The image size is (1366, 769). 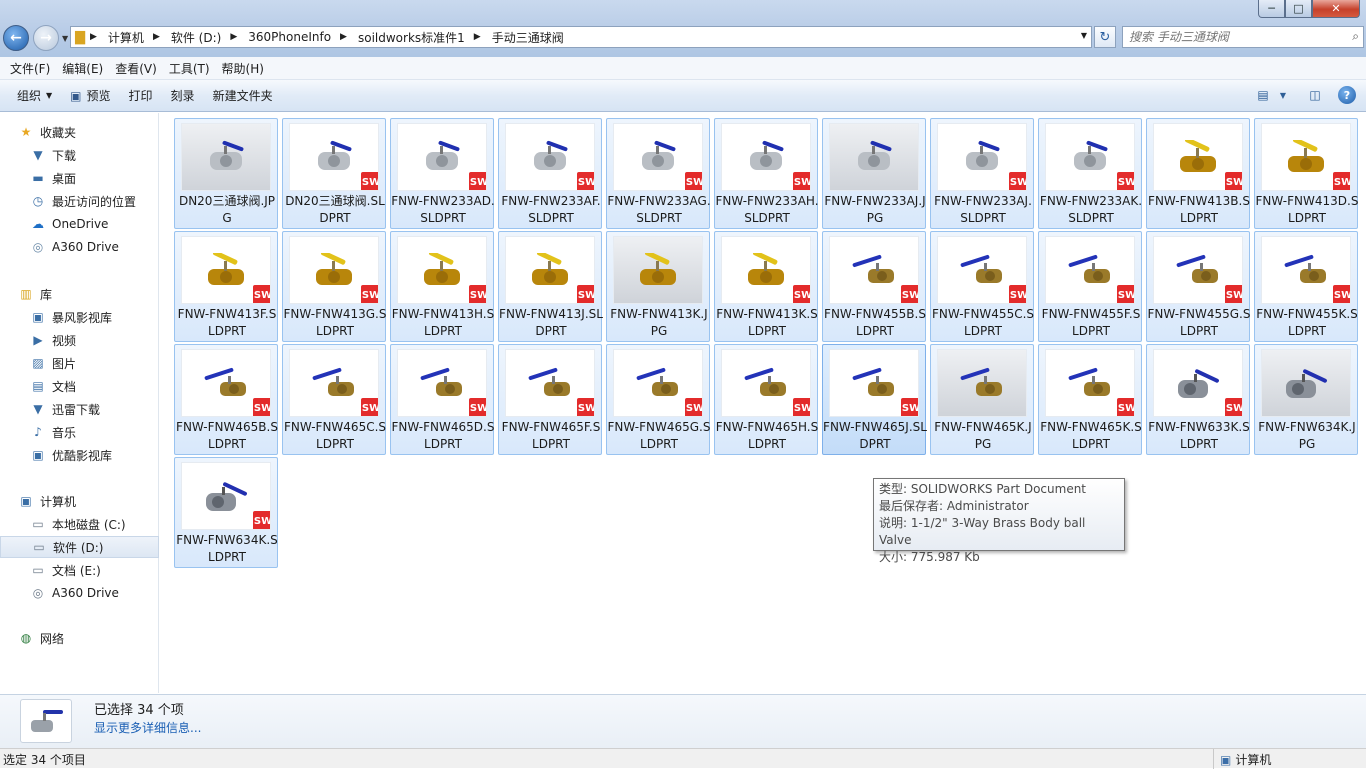 What do you see at coordinates (1090, 173) in the screenshot?
I see `file-item: SW FNW-FNW233AK.SLDPRT` at bounding box center [1090, 173].